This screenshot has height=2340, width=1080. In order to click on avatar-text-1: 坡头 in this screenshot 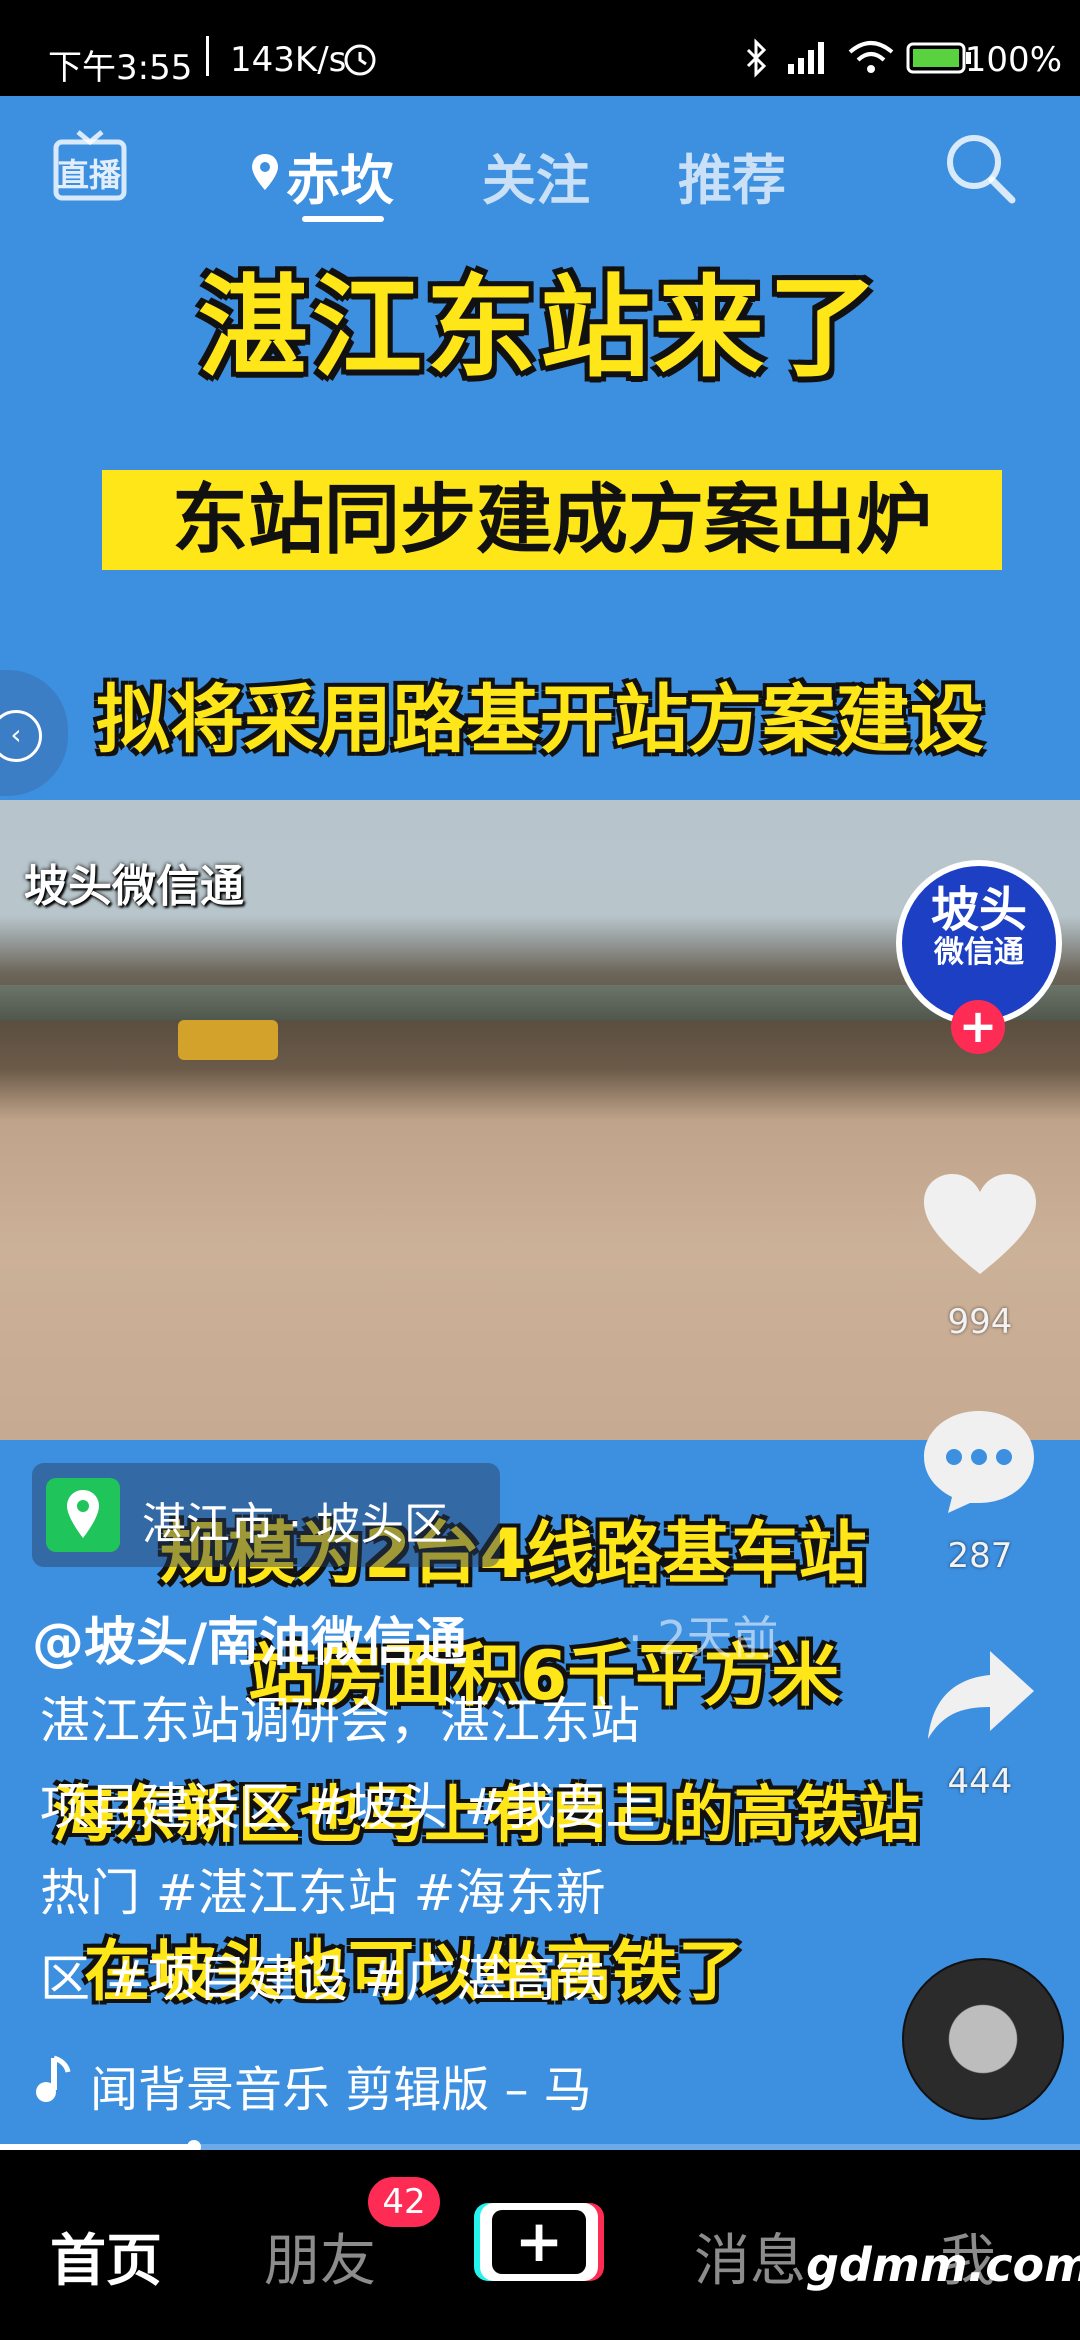, I will do `click(978, 910)`.